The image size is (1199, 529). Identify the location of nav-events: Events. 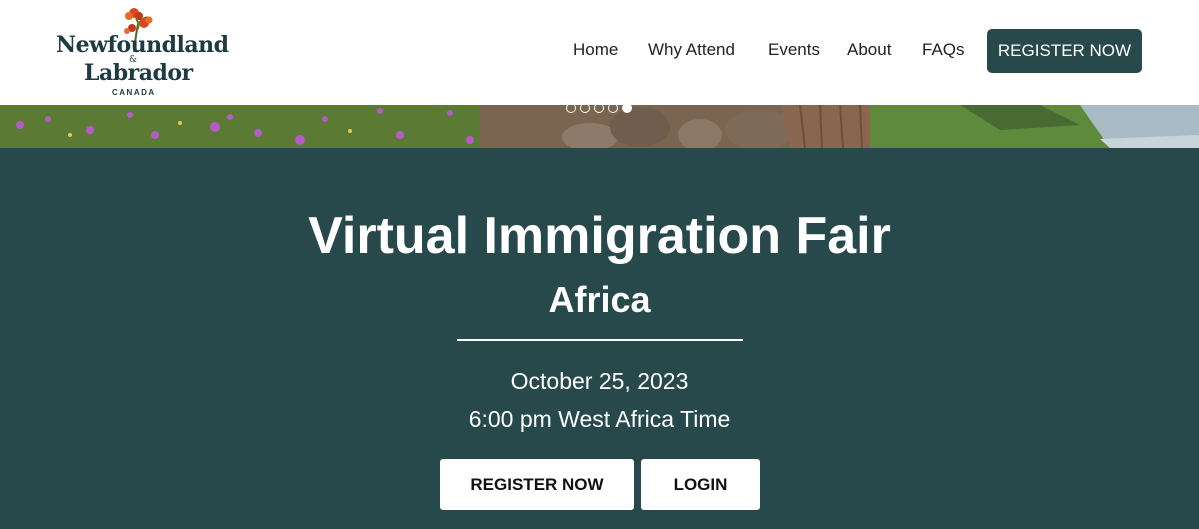
(794, 50).